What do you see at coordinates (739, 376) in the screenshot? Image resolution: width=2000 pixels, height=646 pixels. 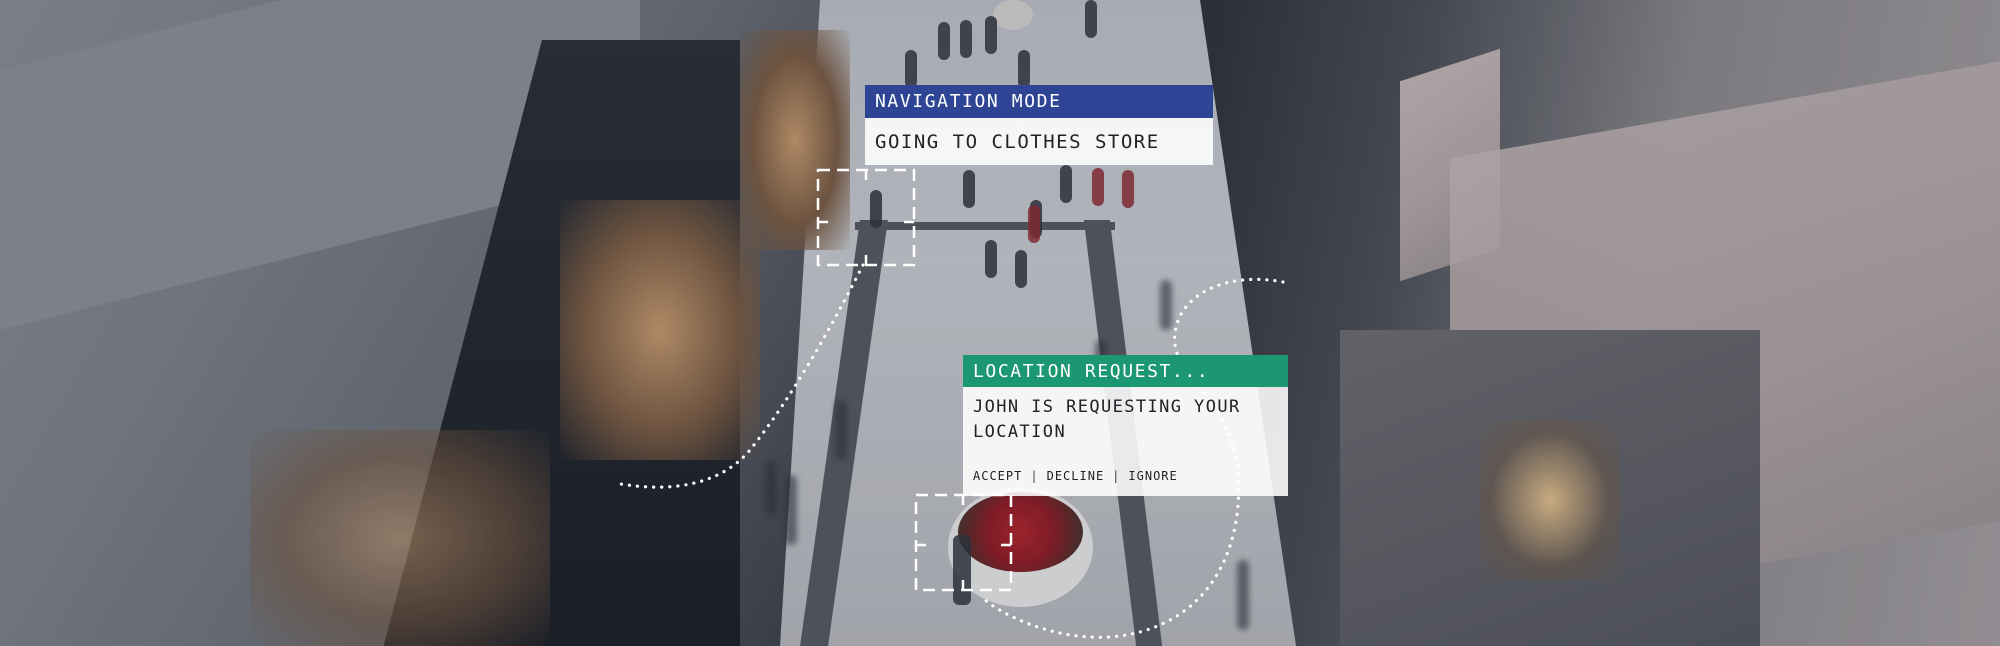 I see `dotted-route-line` at bounding box center [739, 376].